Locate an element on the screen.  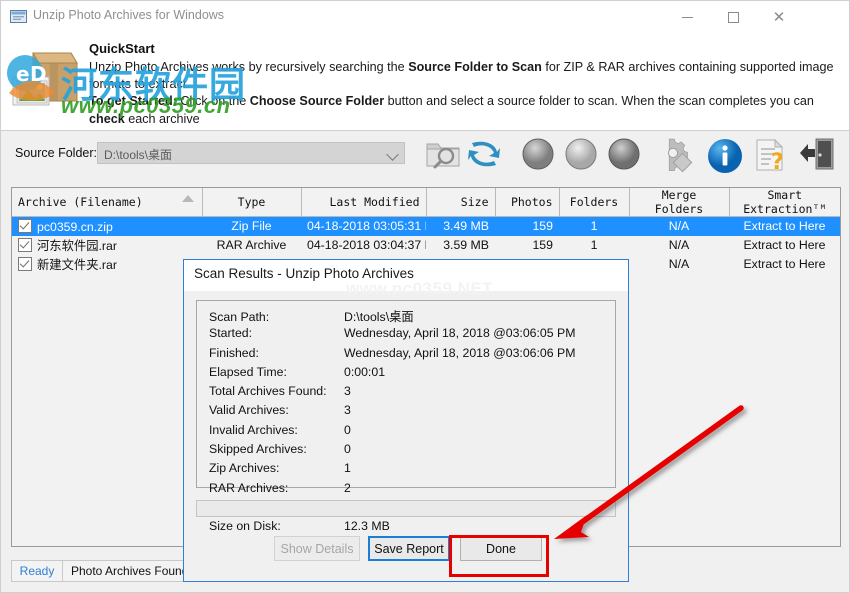
title-bar: Unzip Photo Archives for Windows ✕ is located at coordinates (425, 17).